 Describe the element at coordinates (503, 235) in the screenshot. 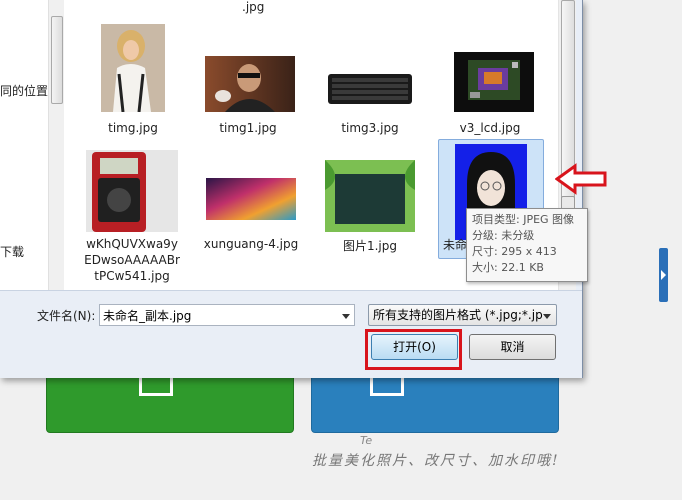

I see `tooltip-rating: 分级: 未分级` at that location.